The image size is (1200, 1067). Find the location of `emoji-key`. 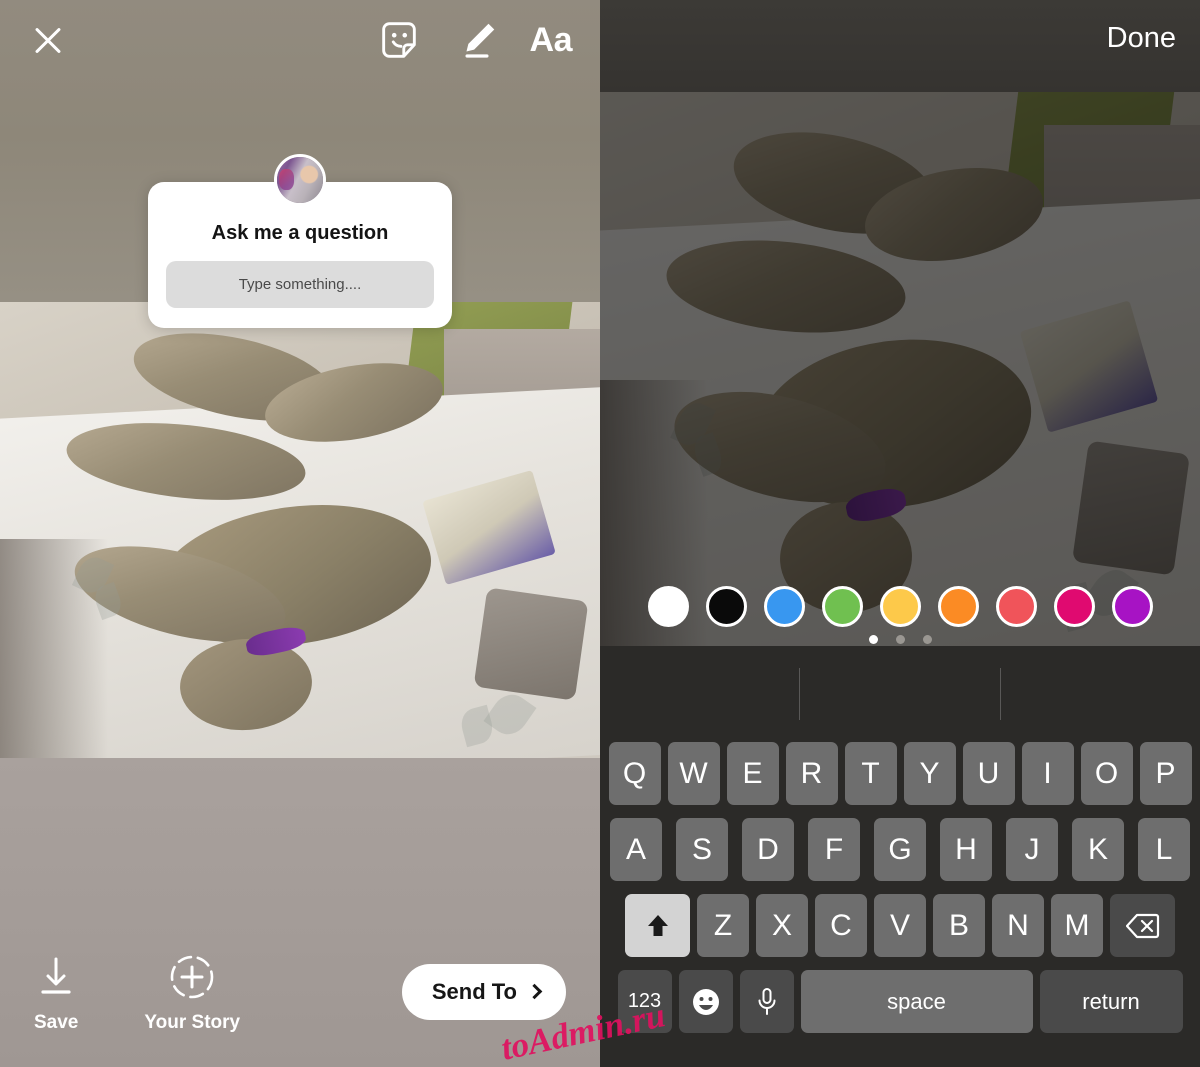

emoji-key is located at coordinates (705, 1001).